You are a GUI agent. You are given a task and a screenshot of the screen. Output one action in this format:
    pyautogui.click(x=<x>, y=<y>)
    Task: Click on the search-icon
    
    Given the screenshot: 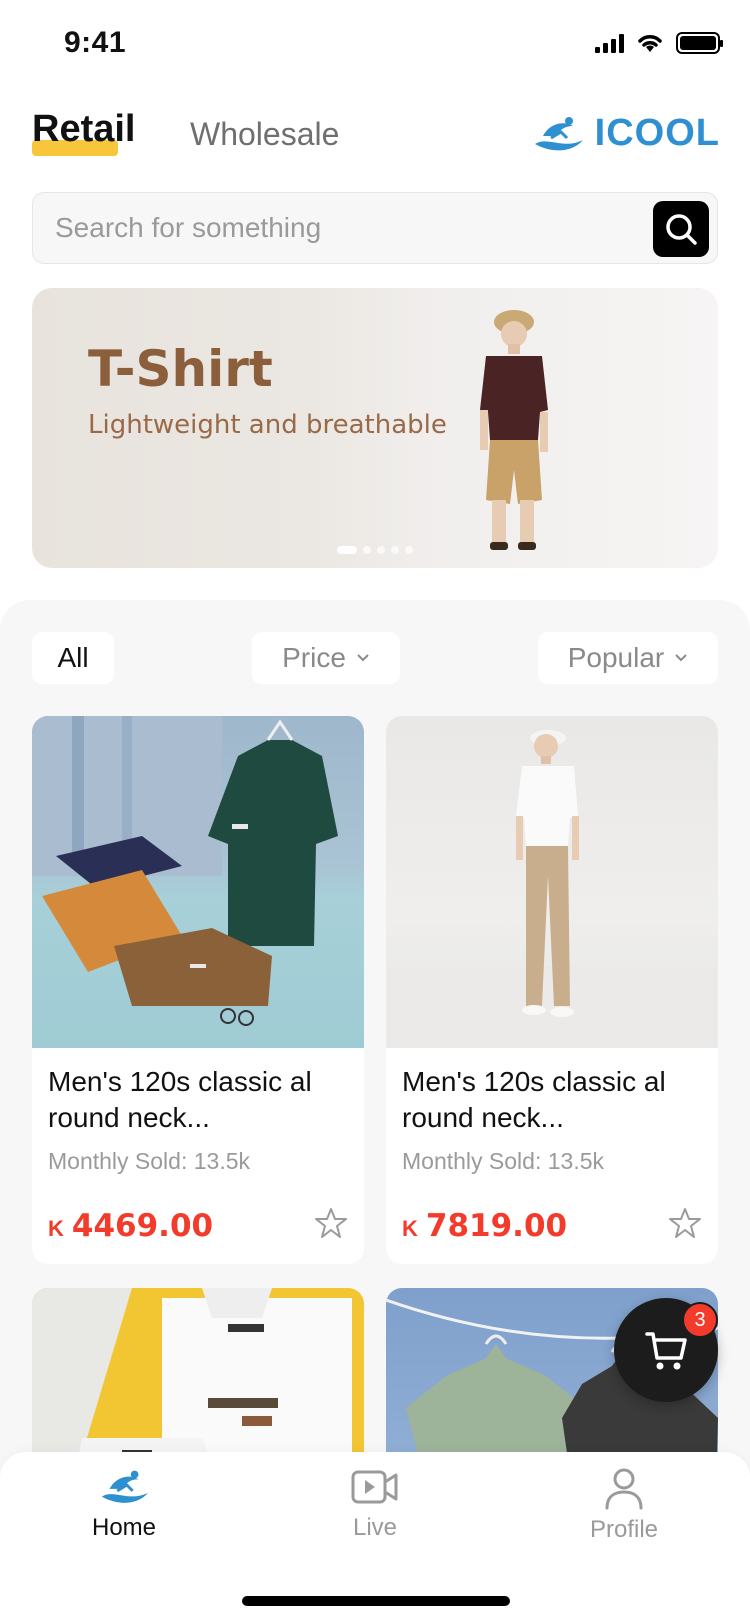 What is the action you would take?
    pyautogui.click(x=681, y=229)
    